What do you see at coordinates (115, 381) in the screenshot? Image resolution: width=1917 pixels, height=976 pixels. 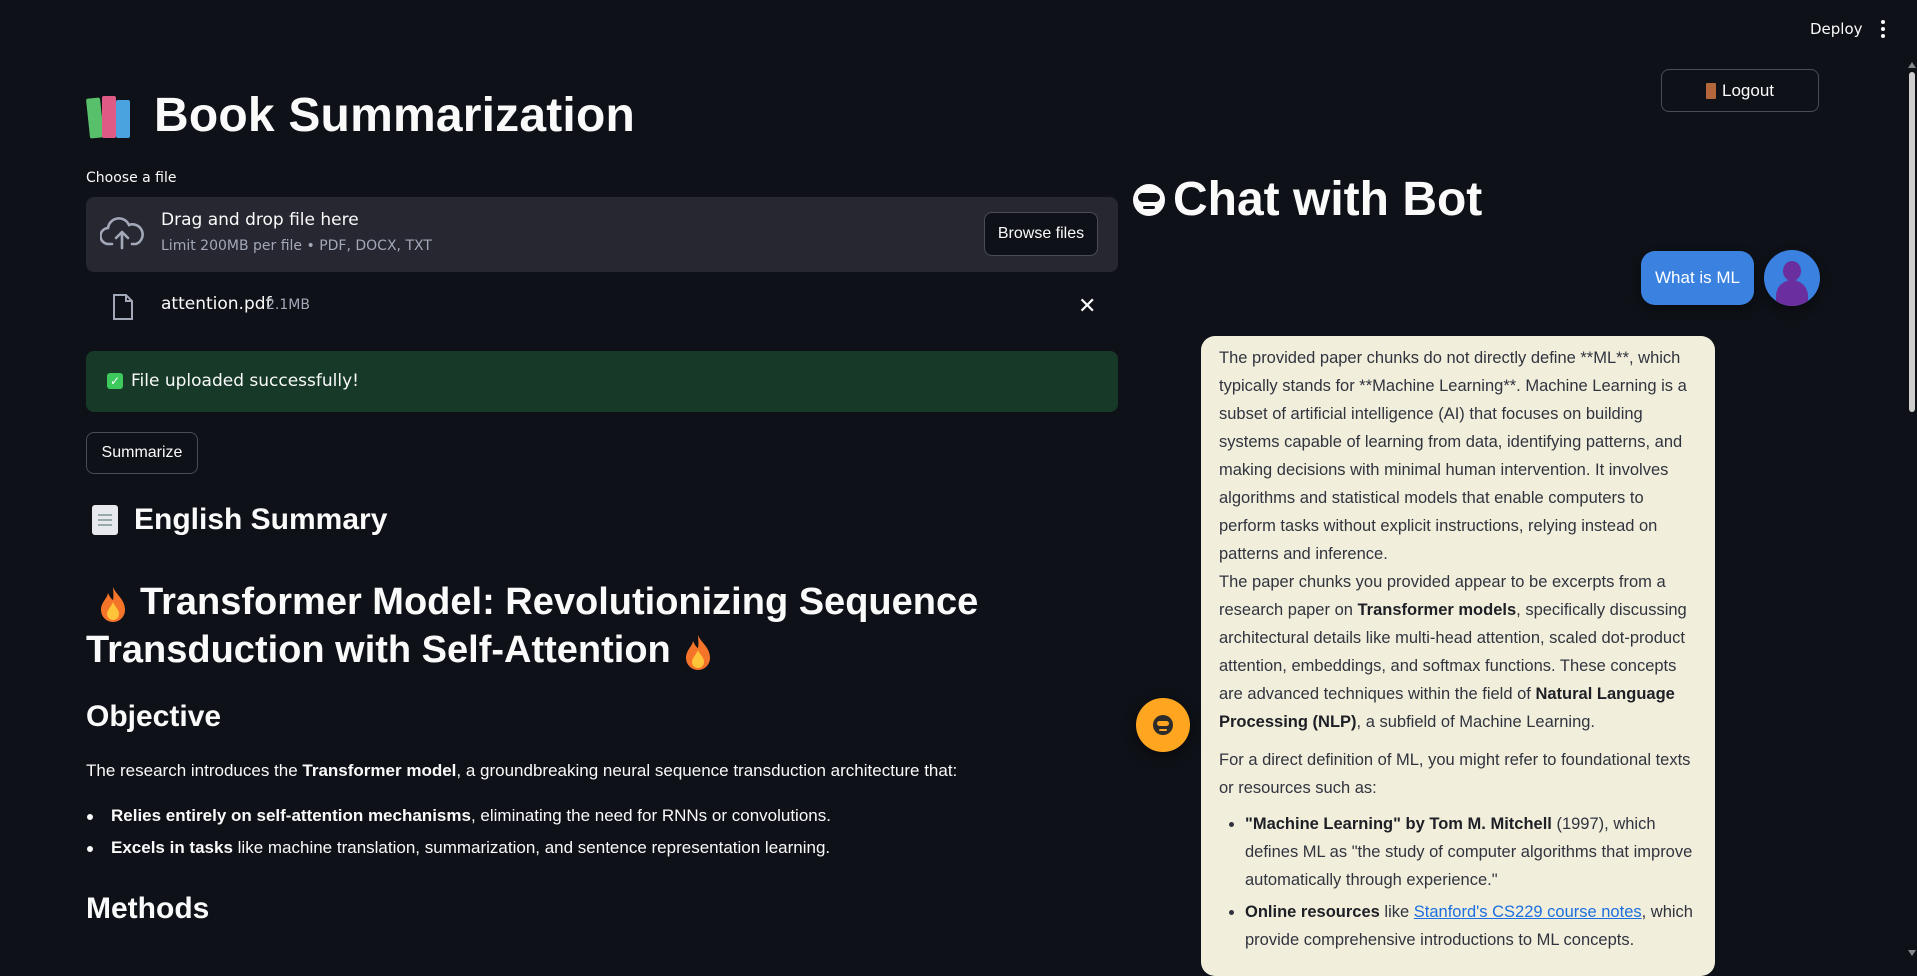 I see `check-icon: ✓` at bounding box center [115, 381].